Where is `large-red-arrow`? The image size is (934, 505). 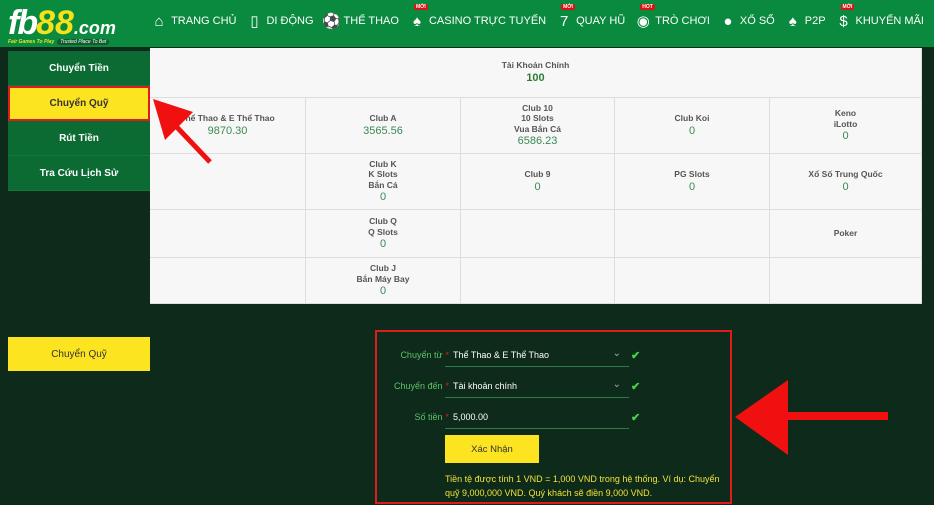 large-red-arrow is located at coordinates (811, 417).